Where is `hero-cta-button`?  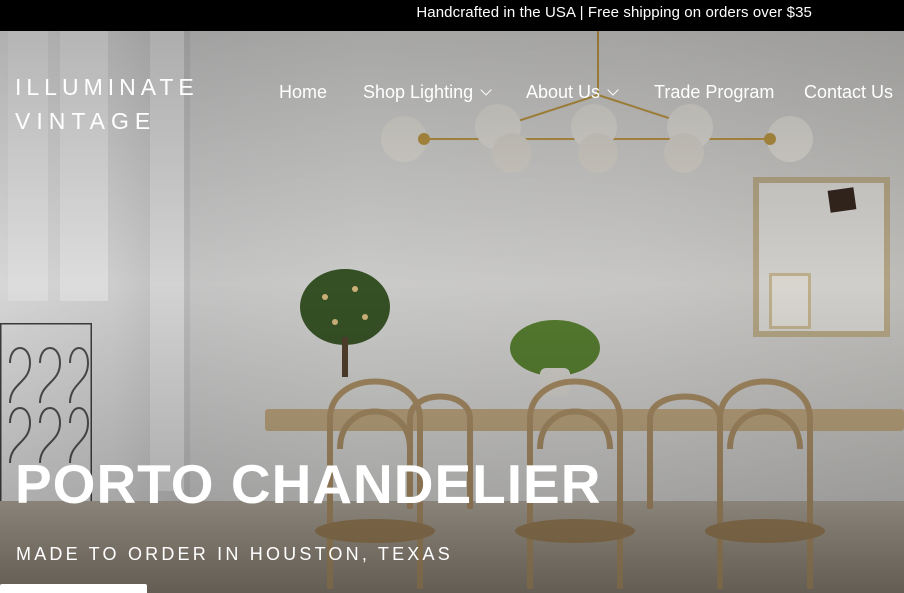 hero-cta-button is located at coordinates (73, 588).